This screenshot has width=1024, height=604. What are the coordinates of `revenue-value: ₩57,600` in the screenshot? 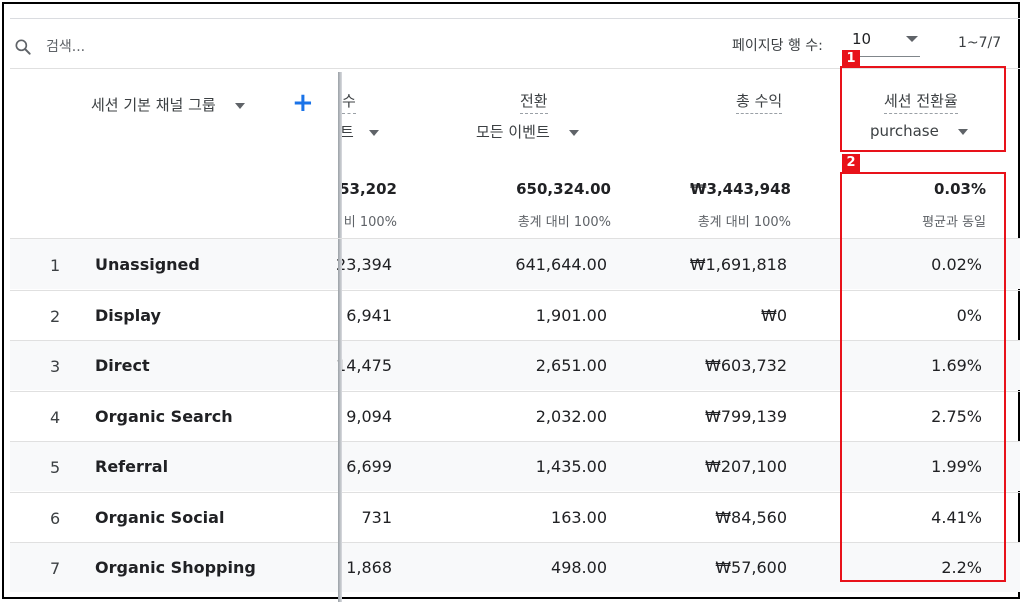 It's located at (751, 567).